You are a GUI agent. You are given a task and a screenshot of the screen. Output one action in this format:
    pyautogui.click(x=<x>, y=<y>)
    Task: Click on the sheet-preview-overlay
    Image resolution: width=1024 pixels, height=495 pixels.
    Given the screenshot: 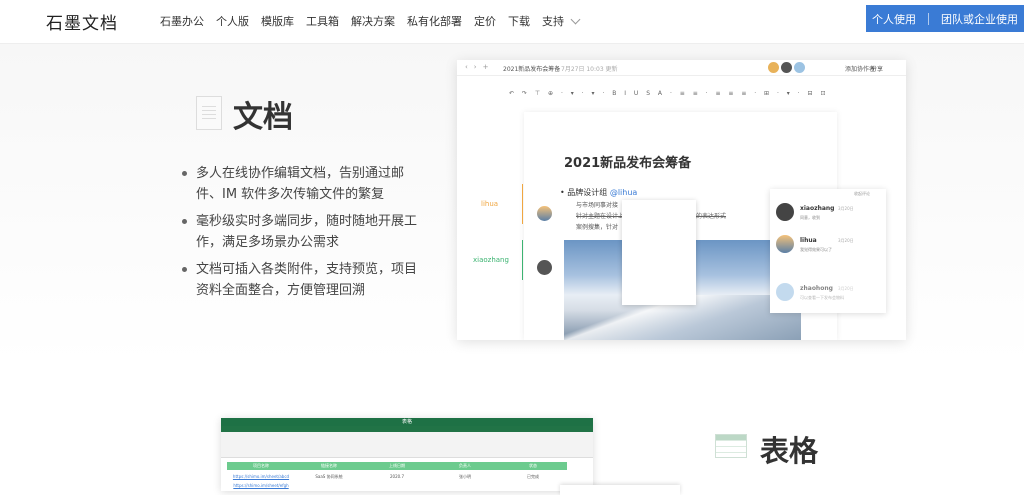 What is the action you would take?
    pyautogui.click(x=620, y=490)
    